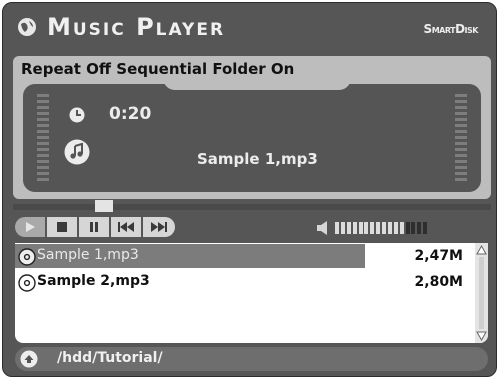 The image size is (501, 381). What do you see at coordinates (251, 359) in the screenshot?
I see `path-bar: /hdd/Tutorial/` at bounding box center [251, 359].